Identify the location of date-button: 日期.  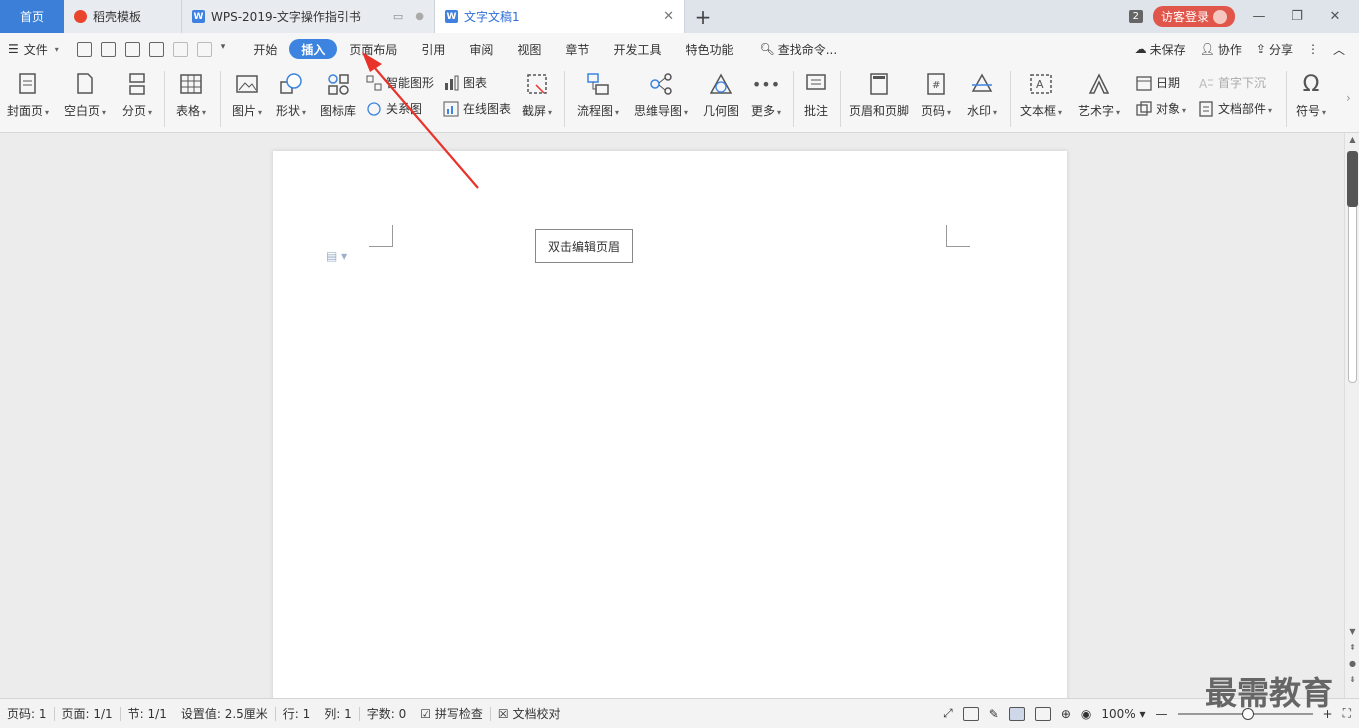
(1158, 82).